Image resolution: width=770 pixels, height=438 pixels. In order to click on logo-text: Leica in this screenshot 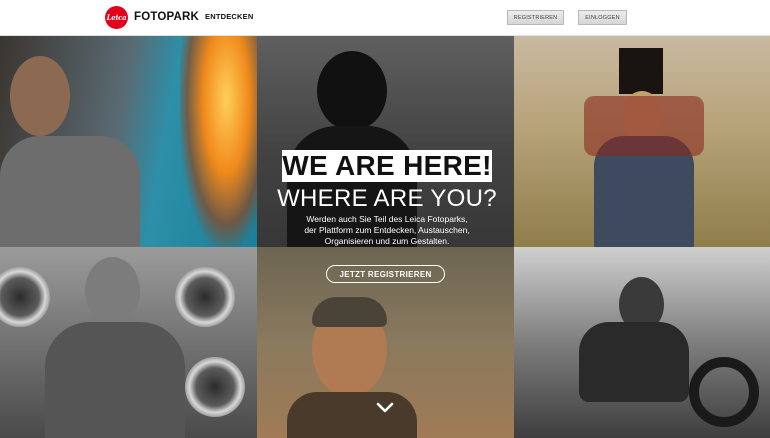, I will do `click(116, 17)`.